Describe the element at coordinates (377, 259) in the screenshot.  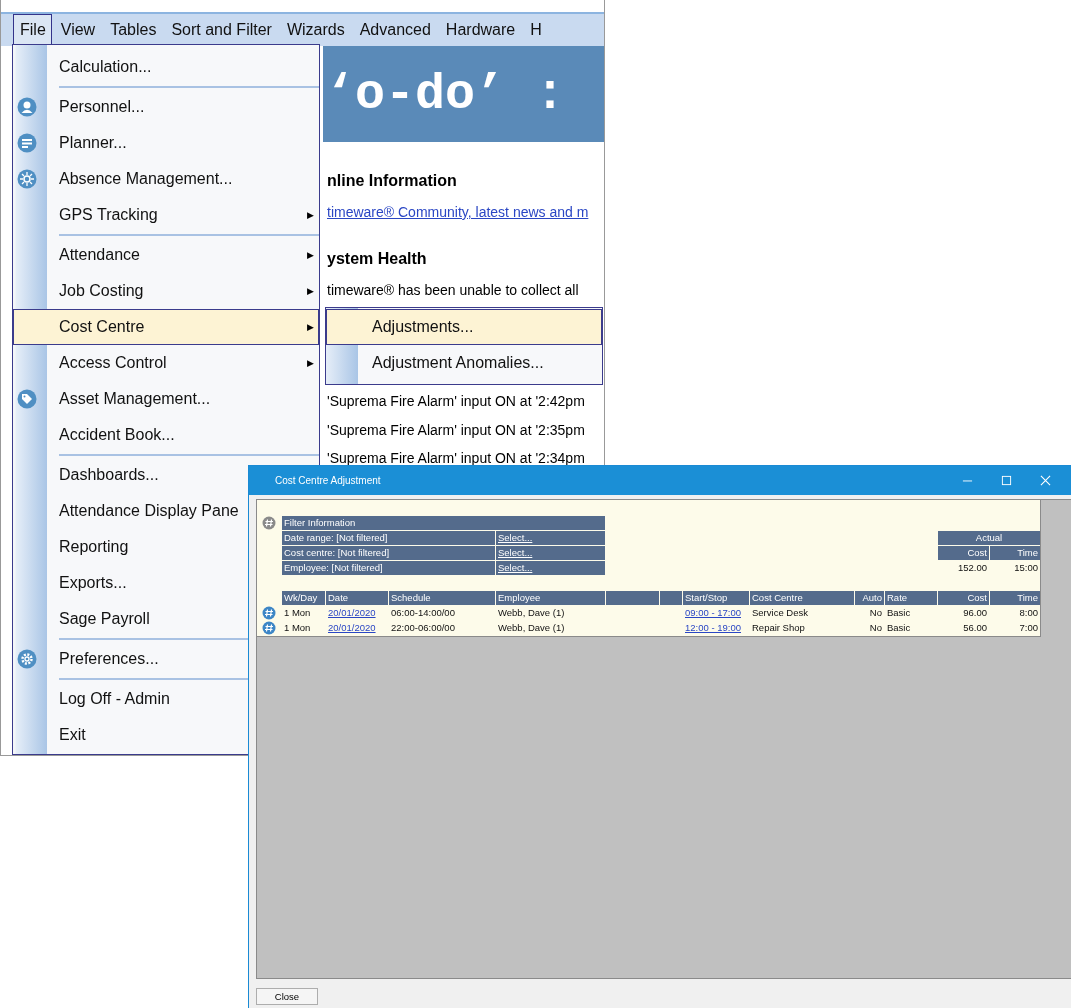
I see `section-heading: ystem Health` at that location.